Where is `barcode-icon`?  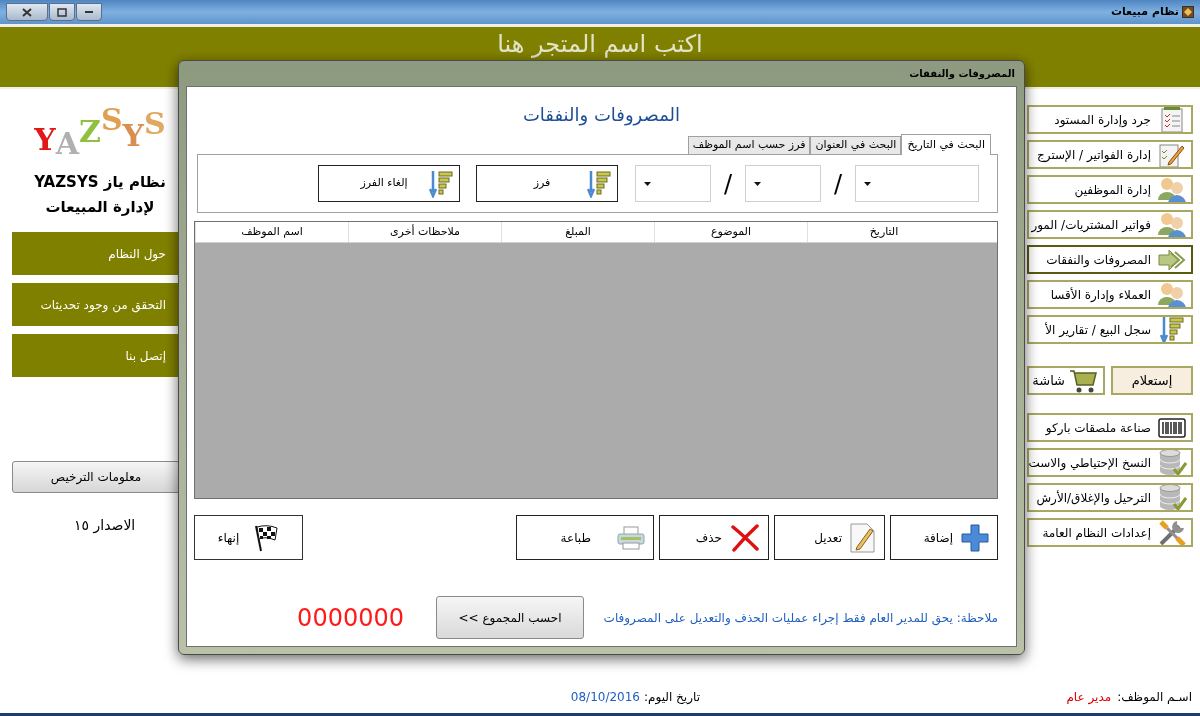
barcode-icon is located at coordinates (1172, 427).